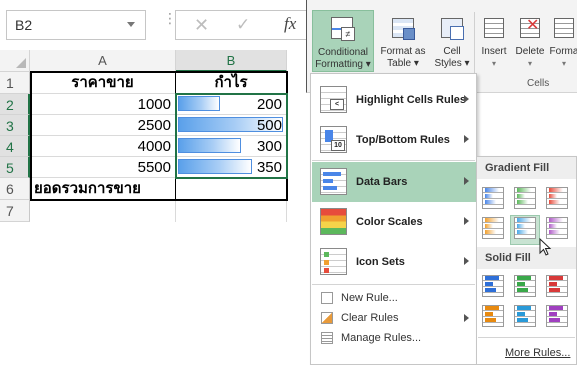  What do you see at coordinates (563, 29) in the screenshot?
I see `format-cells-icon` at bounding box center [563, 29].